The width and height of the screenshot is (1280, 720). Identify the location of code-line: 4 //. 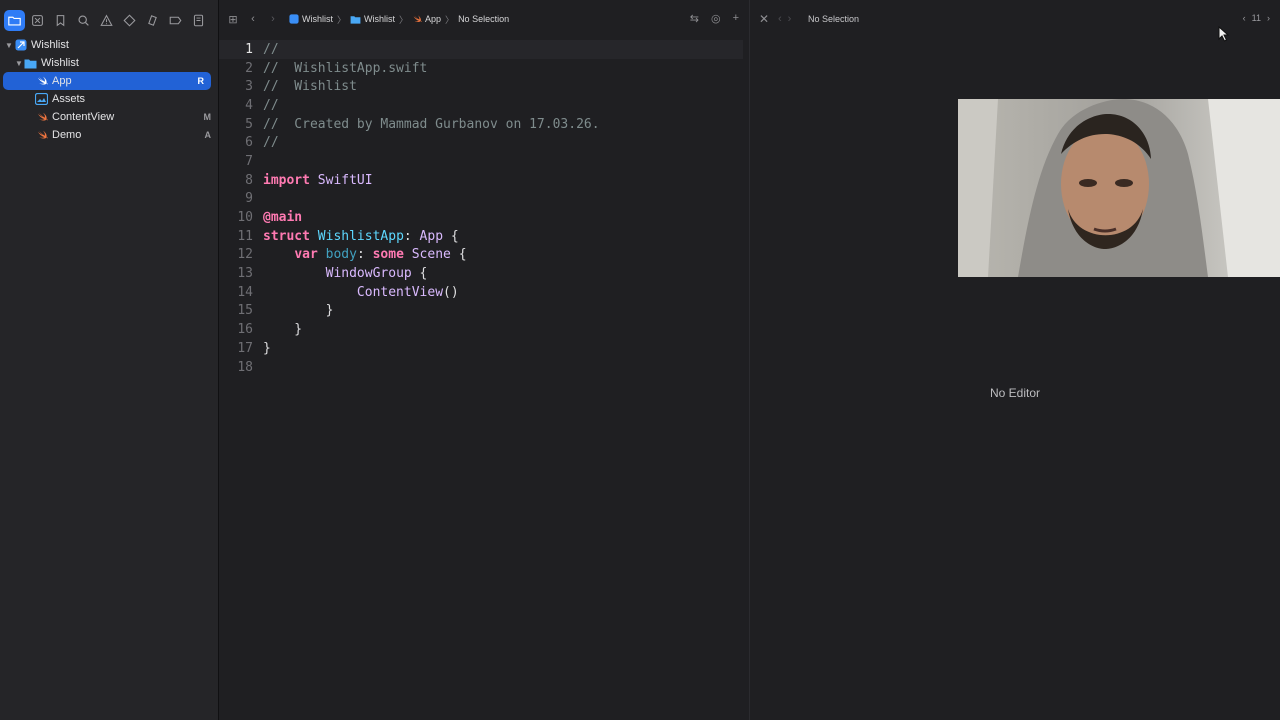
(481, 105).